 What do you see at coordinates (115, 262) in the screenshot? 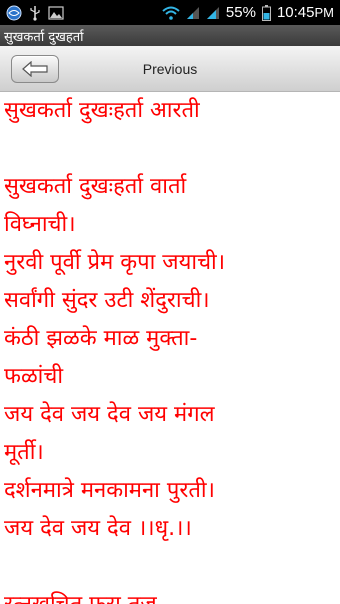
I see `text-line: नुरवी पूर्वी प्रेम कृपा जयाची।` at bounding box center [115, 262].